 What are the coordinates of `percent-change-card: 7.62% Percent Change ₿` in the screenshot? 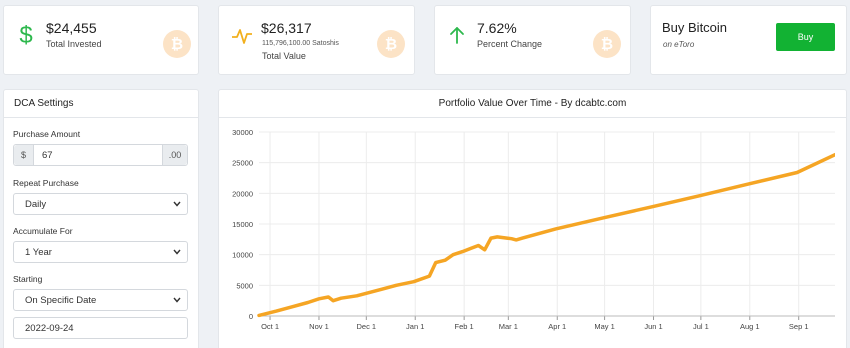 It's located at (532, 40).